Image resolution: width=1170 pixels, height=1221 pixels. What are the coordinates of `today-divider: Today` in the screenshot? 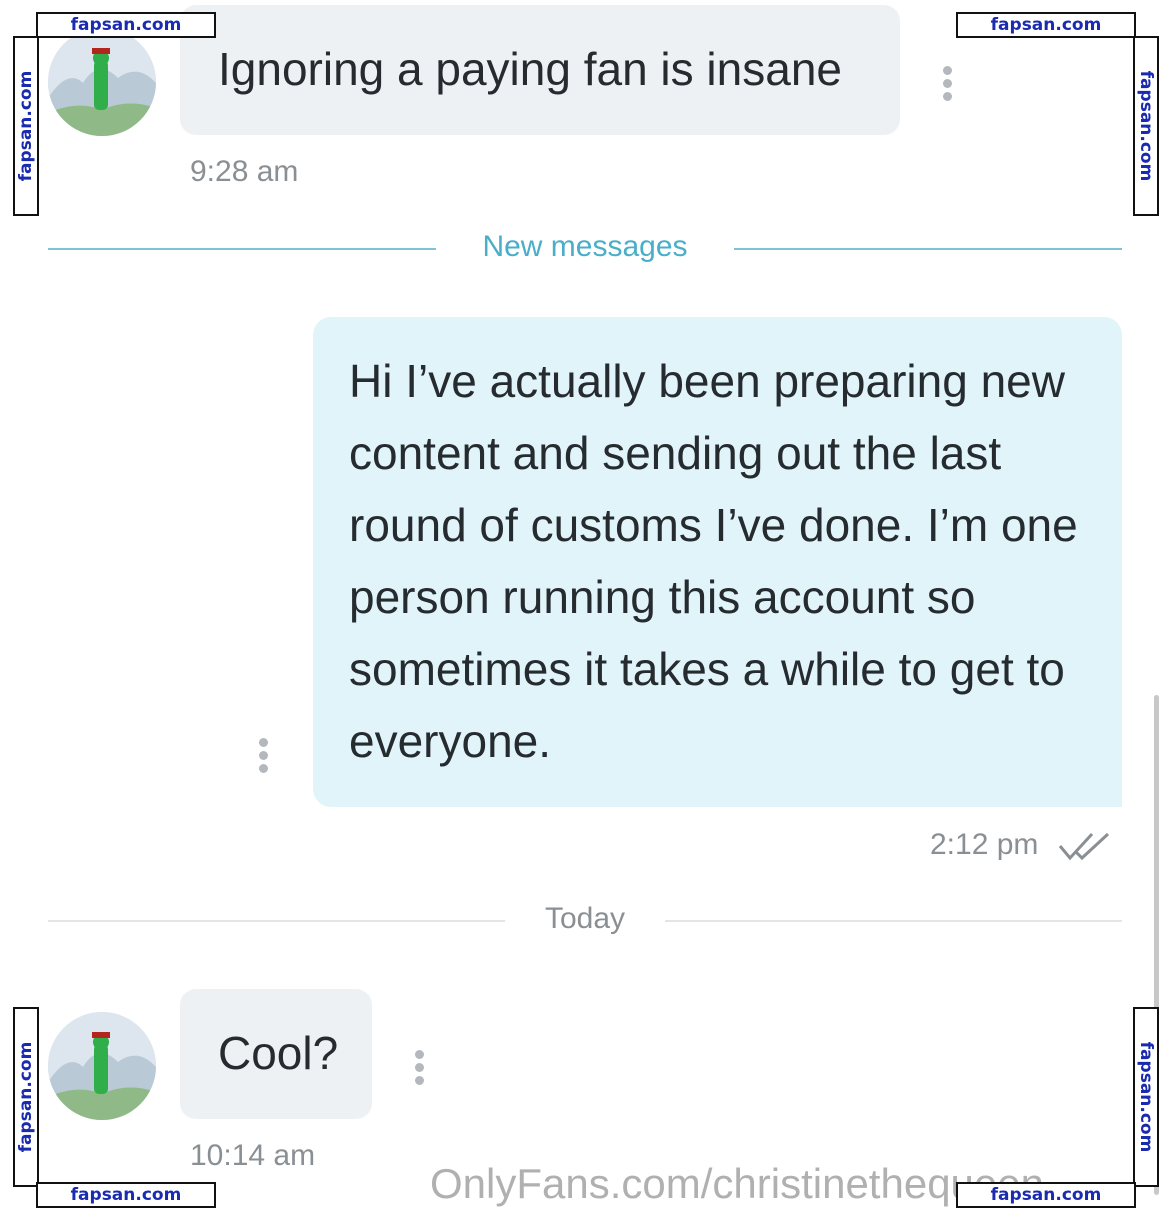 It's located at (585, 918).